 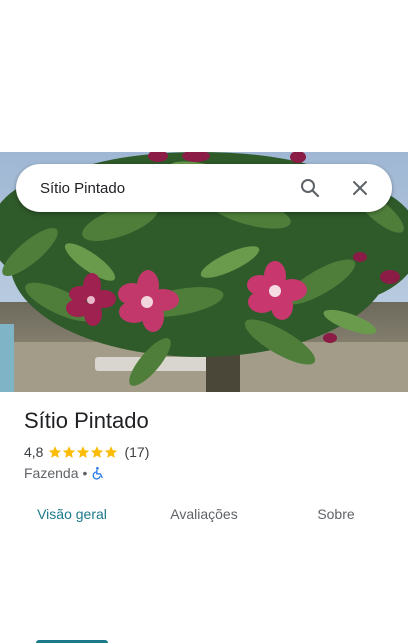 I want to click on tab-about: Sobre, so click(x=336, y=522).